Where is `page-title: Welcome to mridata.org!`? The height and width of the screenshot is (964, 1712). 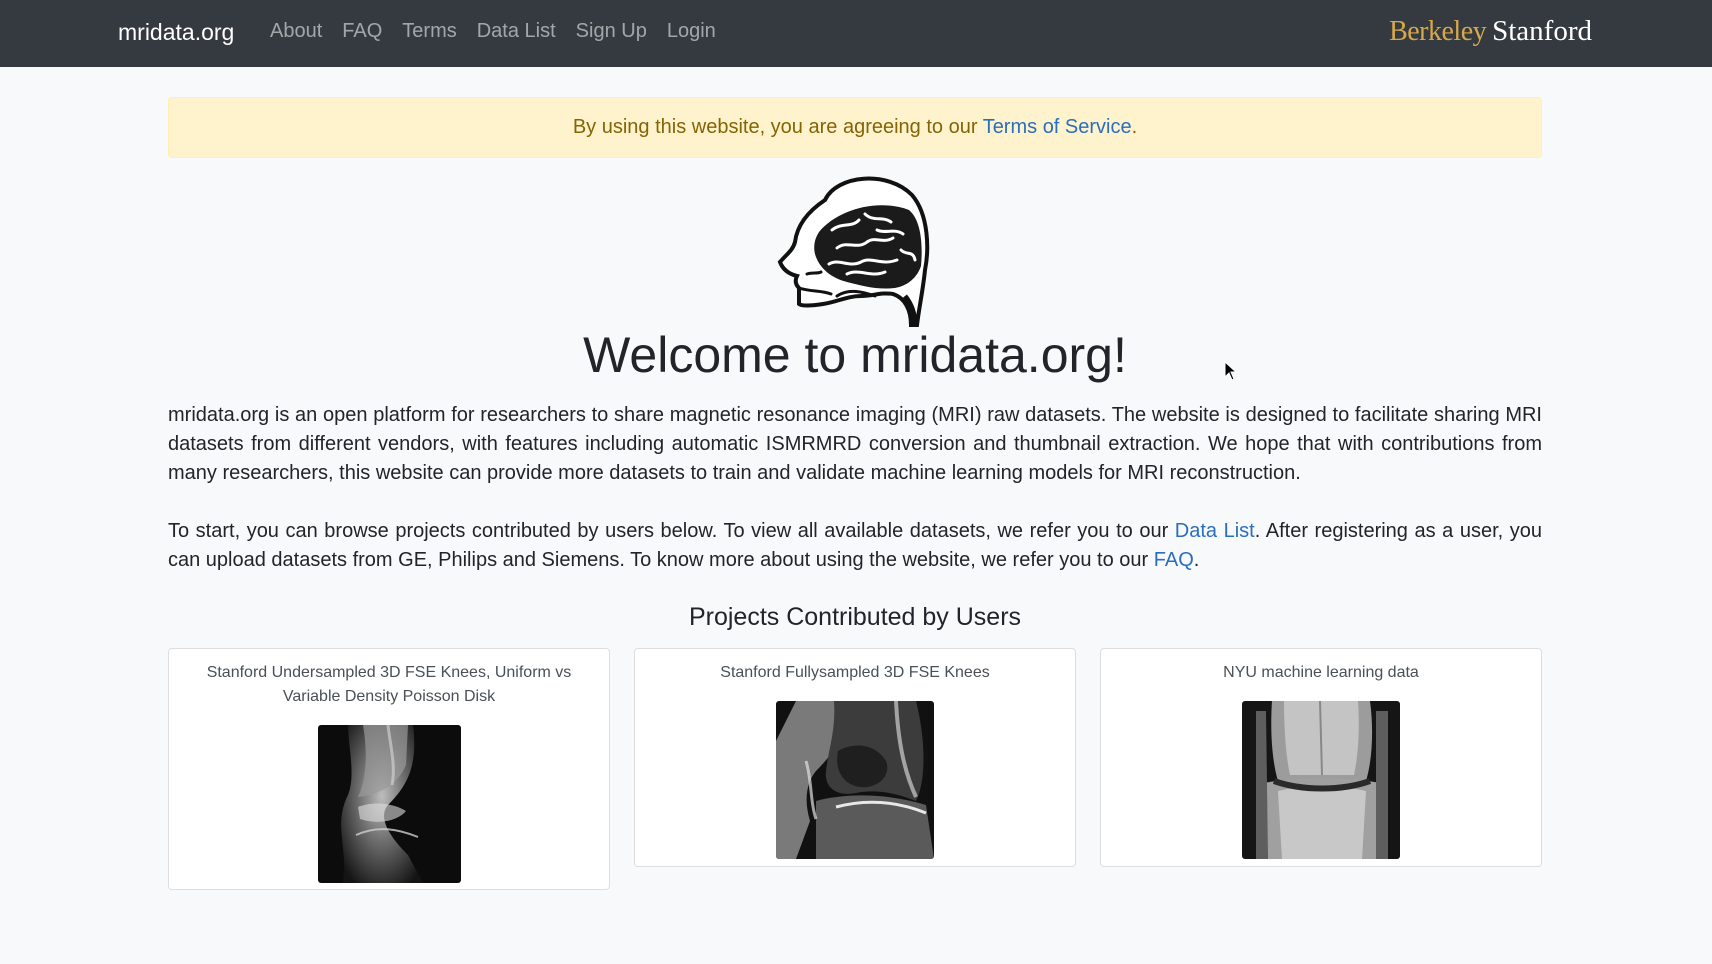 page-title: Welcome to mridata.org! is located at coordinates (855, 355).